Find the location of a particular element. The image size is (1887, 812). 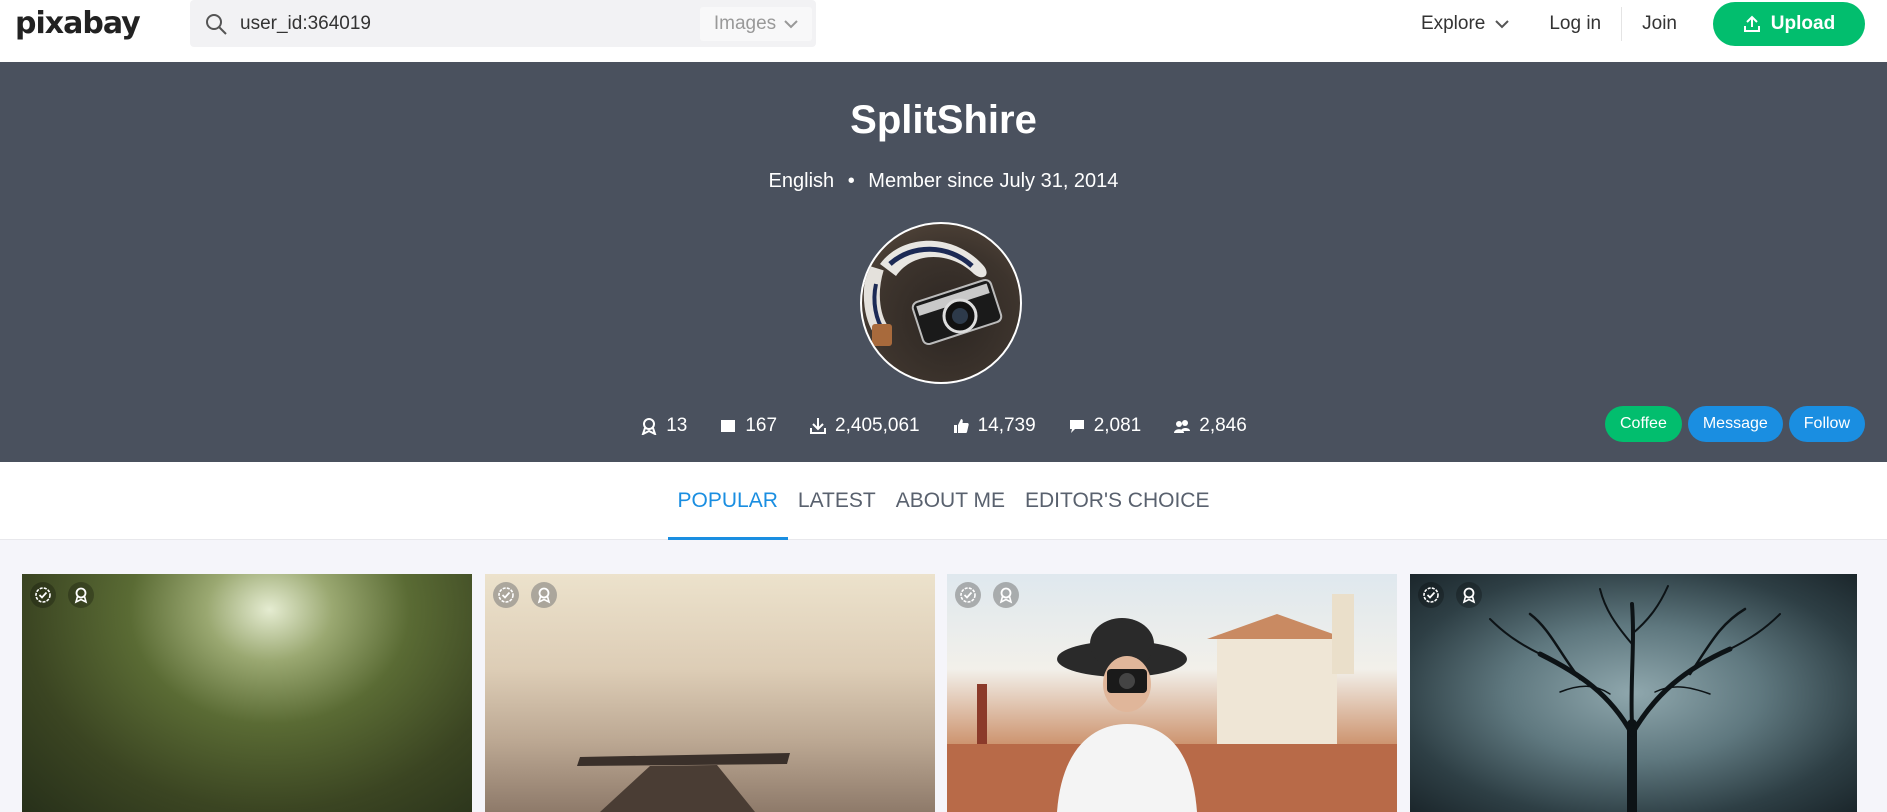

search-input is located at coordinates (460, 24).